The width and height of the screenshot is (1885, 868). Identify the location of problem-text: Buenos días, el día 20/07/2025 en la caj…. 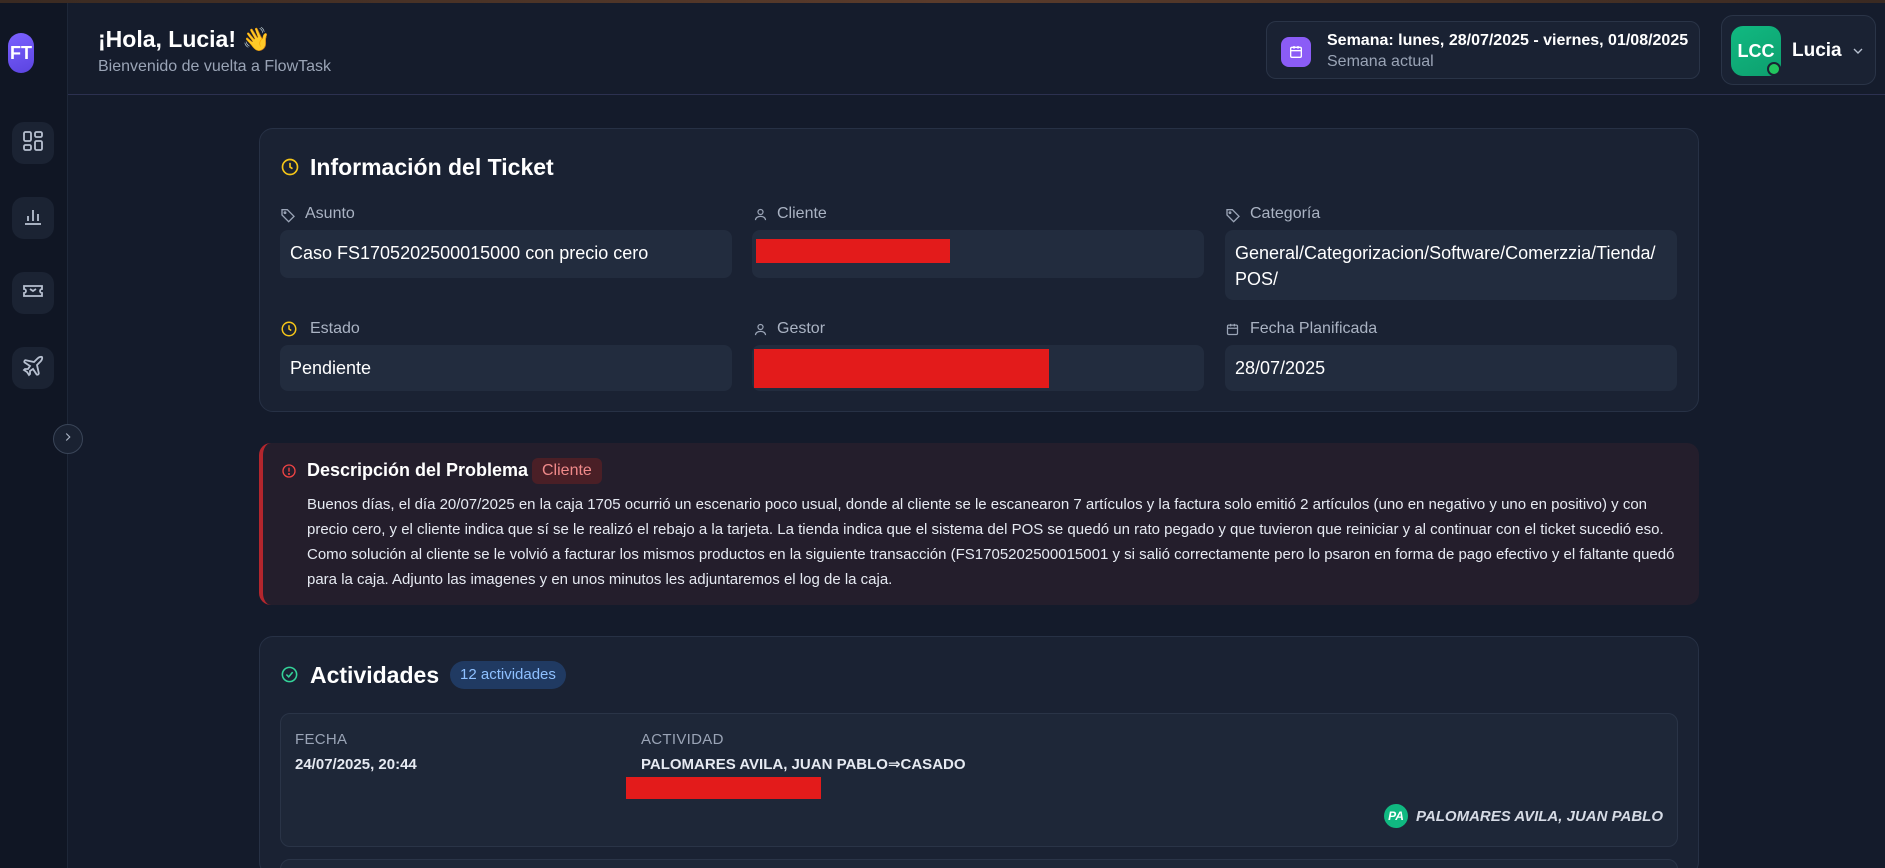
(991, 542).